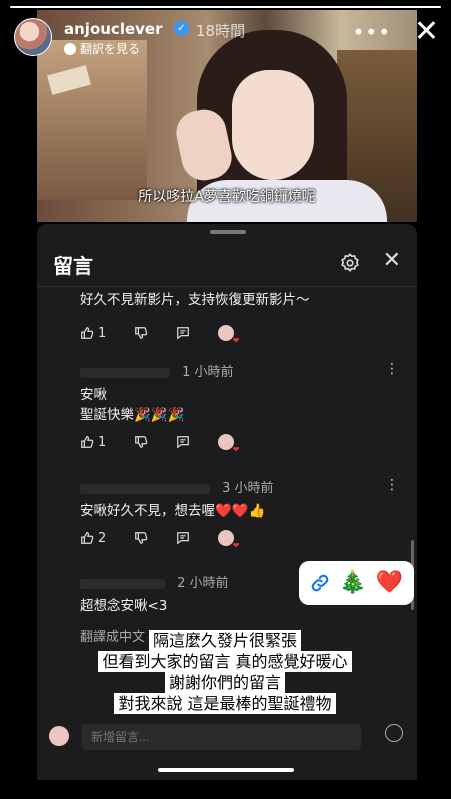 The width and height of the screenshot is (451, 799). I want to click on comment-text: 聖誕快樂🎉🎉🎉, so click(132, 415).